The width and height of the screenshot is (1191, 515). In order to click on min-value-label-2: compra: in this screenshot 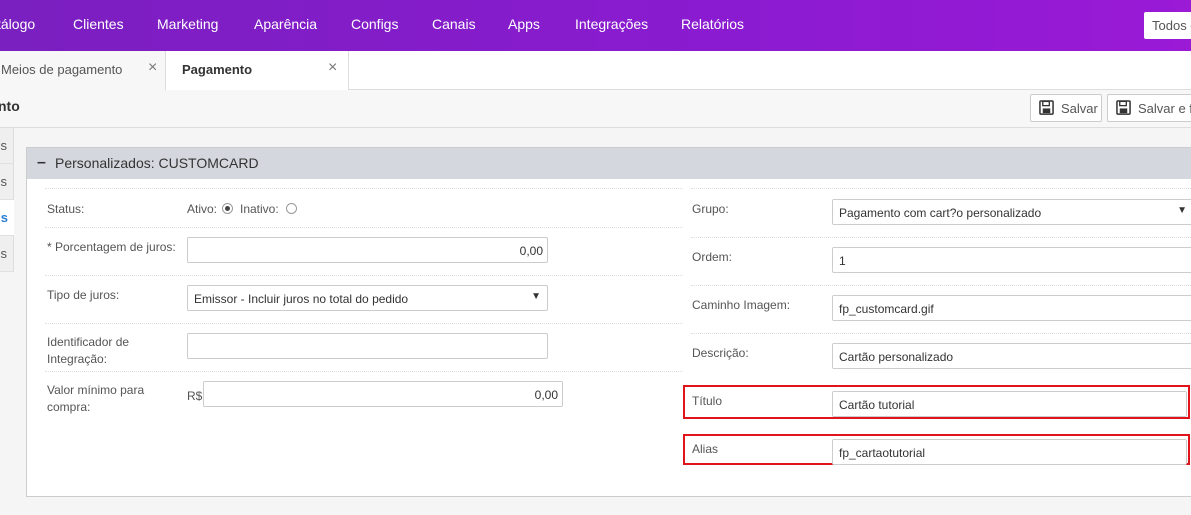, I will do `click(69, 407)`.